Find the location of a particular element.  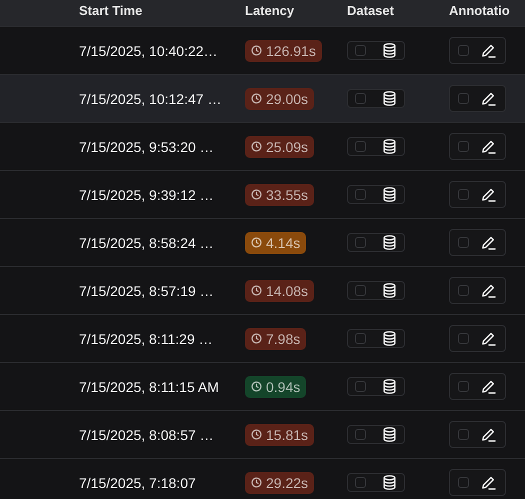

table-row: 7/15/2025, 8:58:24 … 4.14s is located at coordinates (262, 242).